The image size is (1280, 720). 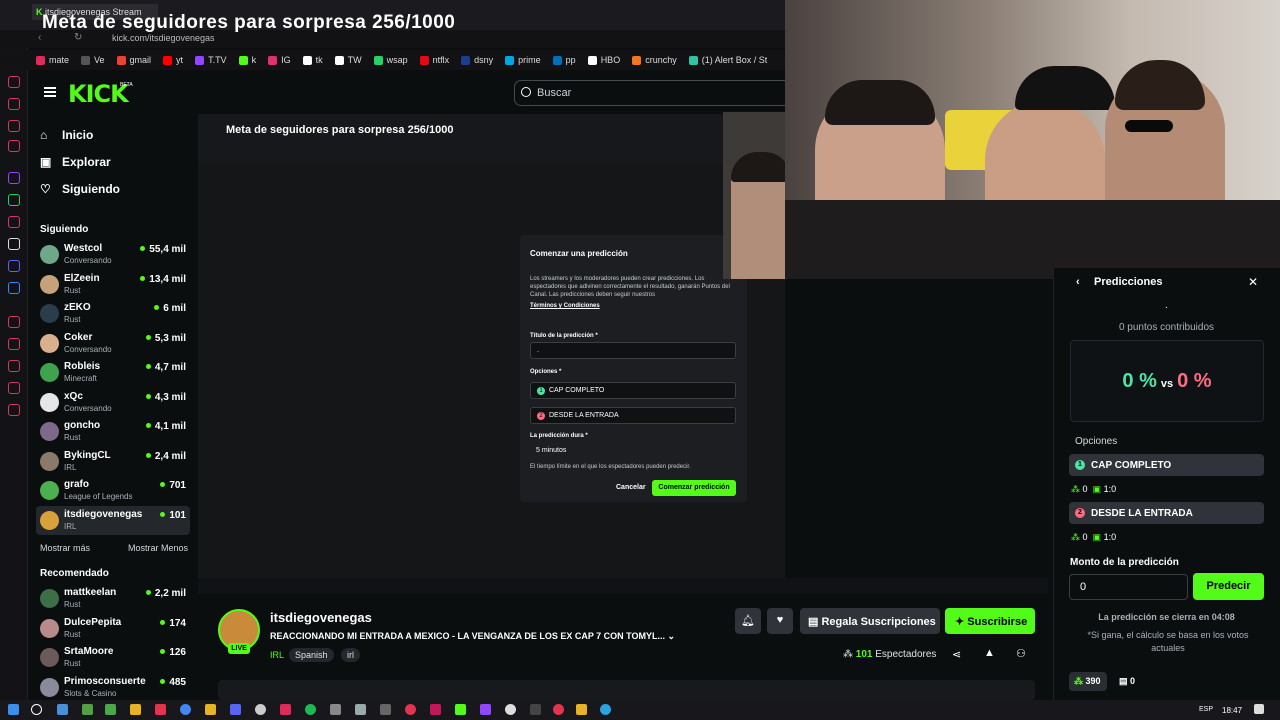 I want to click on tag-irl: irl, so click(x=350, y=655).